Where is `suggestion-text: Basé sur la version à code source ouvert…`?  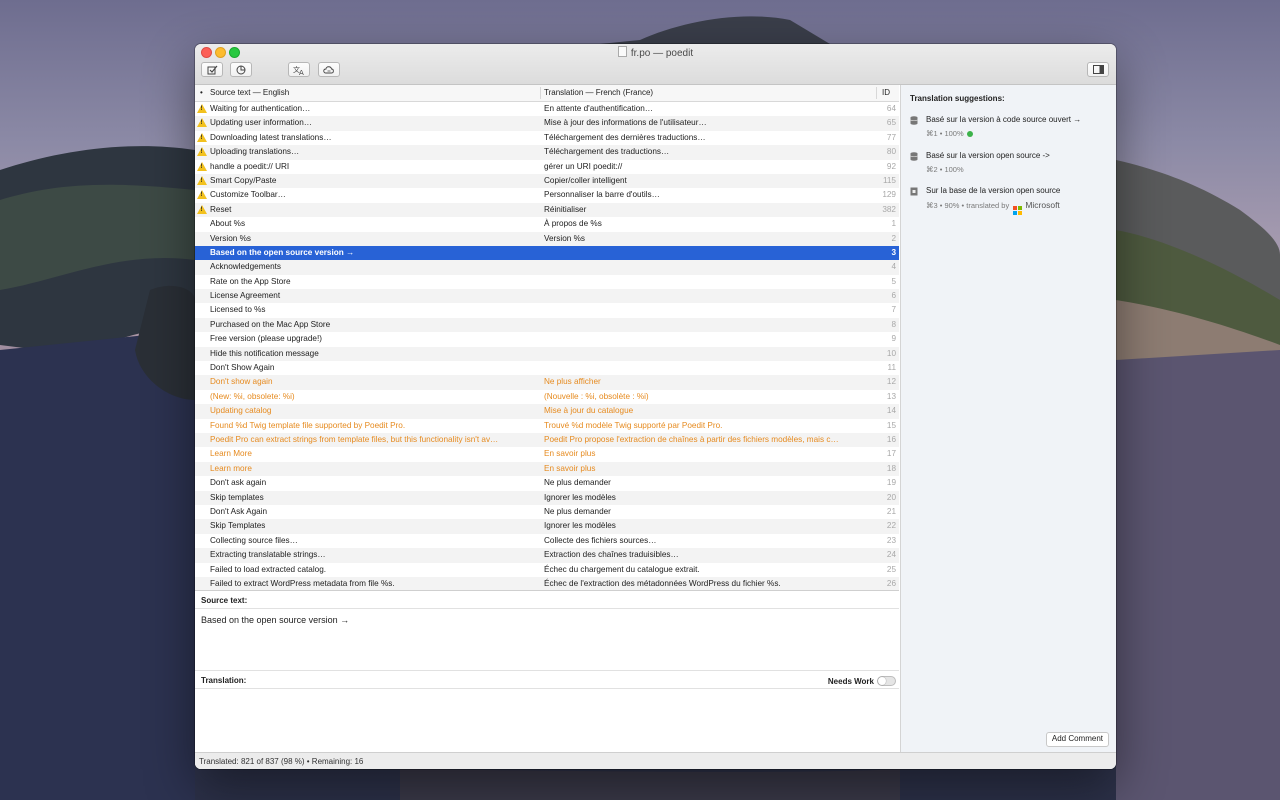
suggestion-text: Basé sur la version à code source ouvert… is located at coordinates (1004, 119).